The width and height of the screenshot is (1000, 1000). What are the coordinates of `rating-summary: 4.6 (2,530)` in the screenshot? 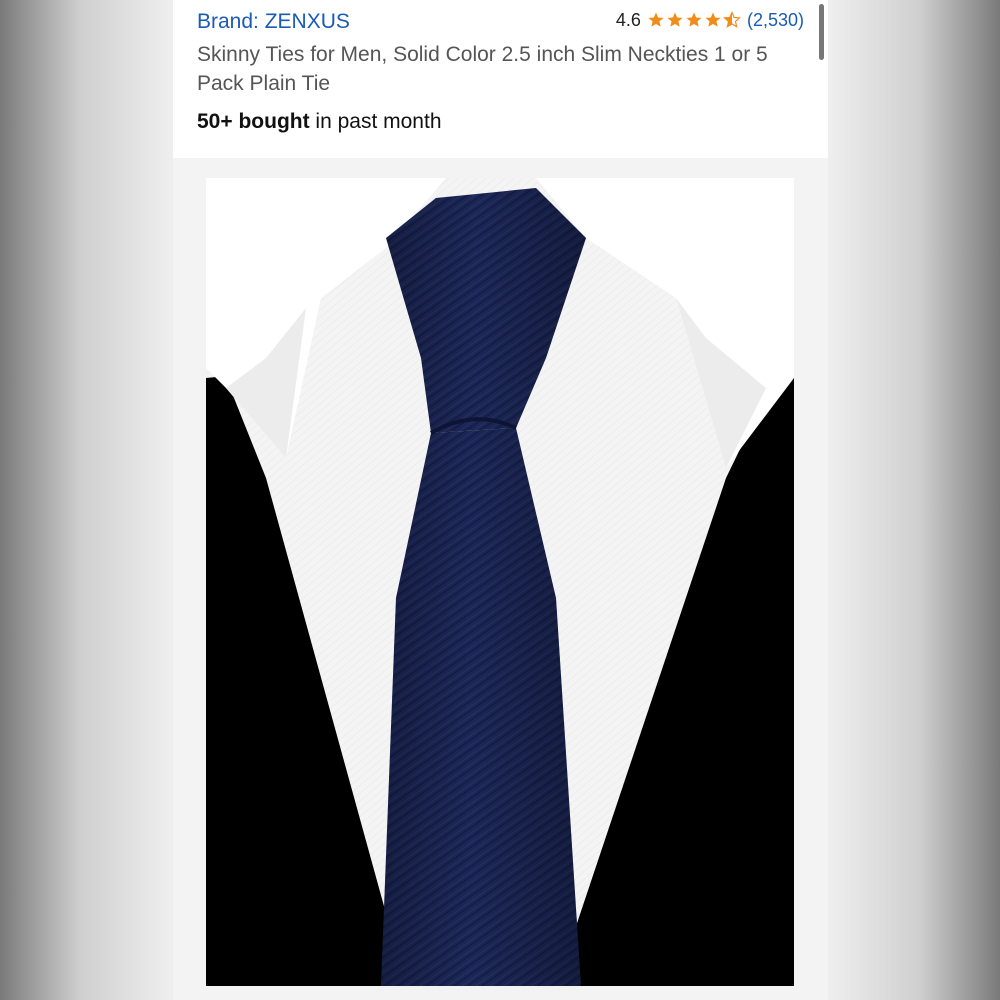 It's located at (710, 20).